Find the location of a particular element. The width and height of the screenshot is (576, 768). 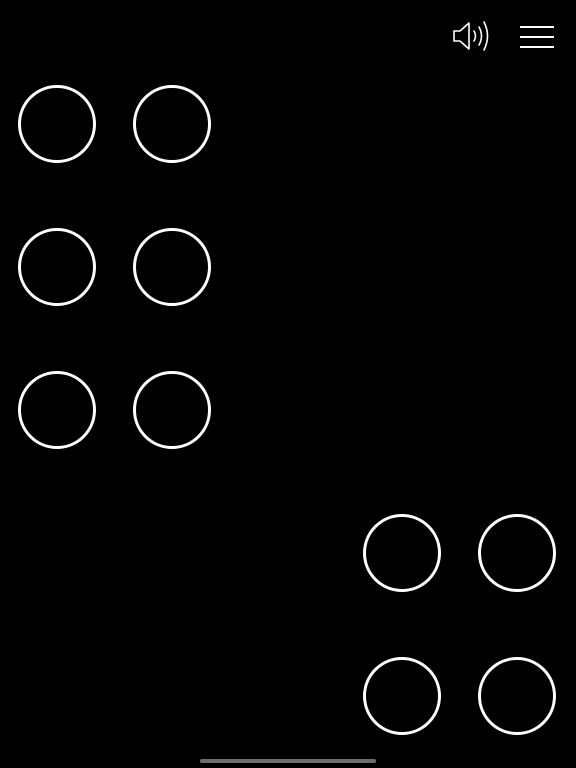

speaker-volume-icon is located at coordinates (471, 36).